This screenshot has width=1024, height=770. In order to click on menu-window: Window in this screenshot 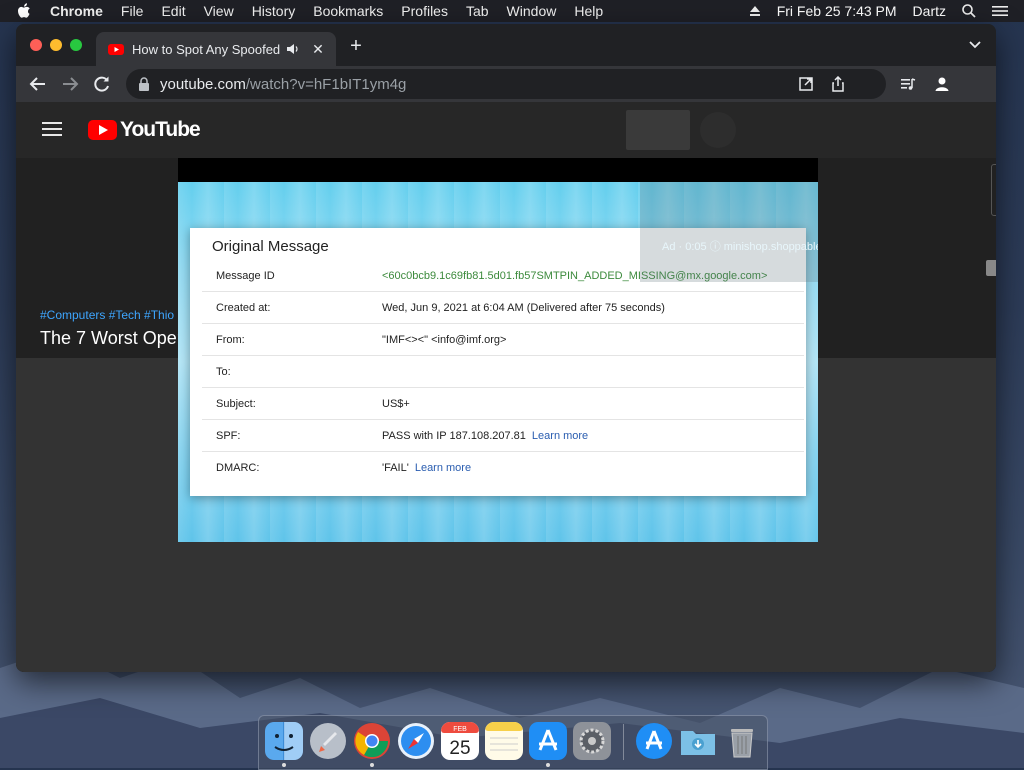, I will do `click(532, 11)`.